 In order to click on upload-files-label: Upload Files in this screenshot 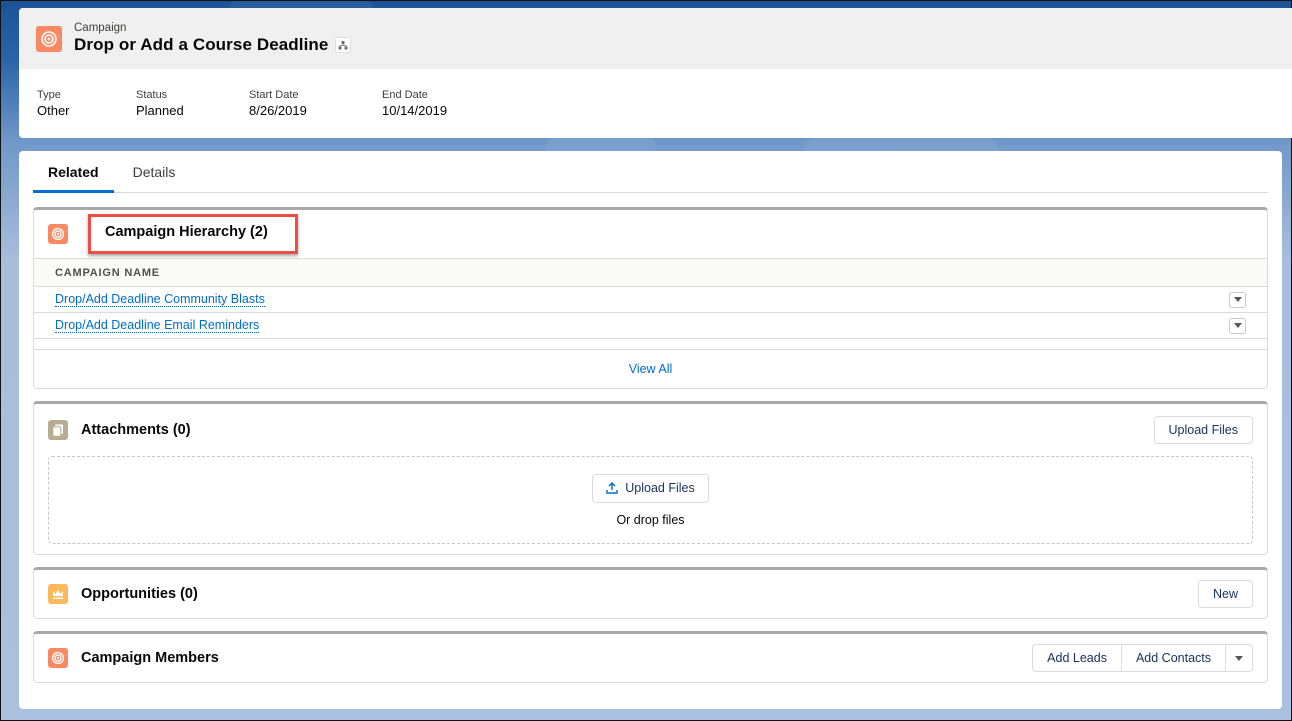, I will do `click(660, 488)`.